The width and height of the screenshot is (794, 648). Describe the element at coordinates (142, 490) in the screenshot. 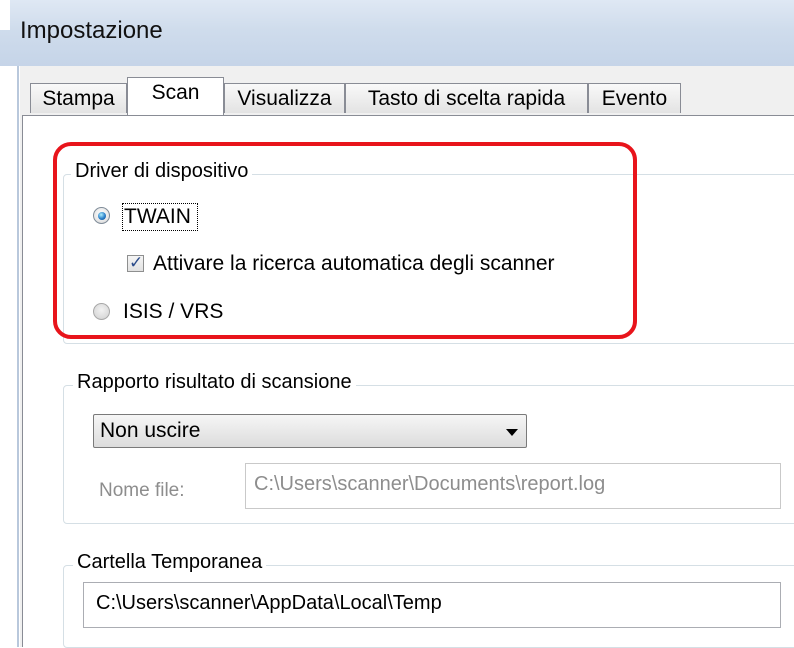

I see `file-name-label: Nome file:` at that location.